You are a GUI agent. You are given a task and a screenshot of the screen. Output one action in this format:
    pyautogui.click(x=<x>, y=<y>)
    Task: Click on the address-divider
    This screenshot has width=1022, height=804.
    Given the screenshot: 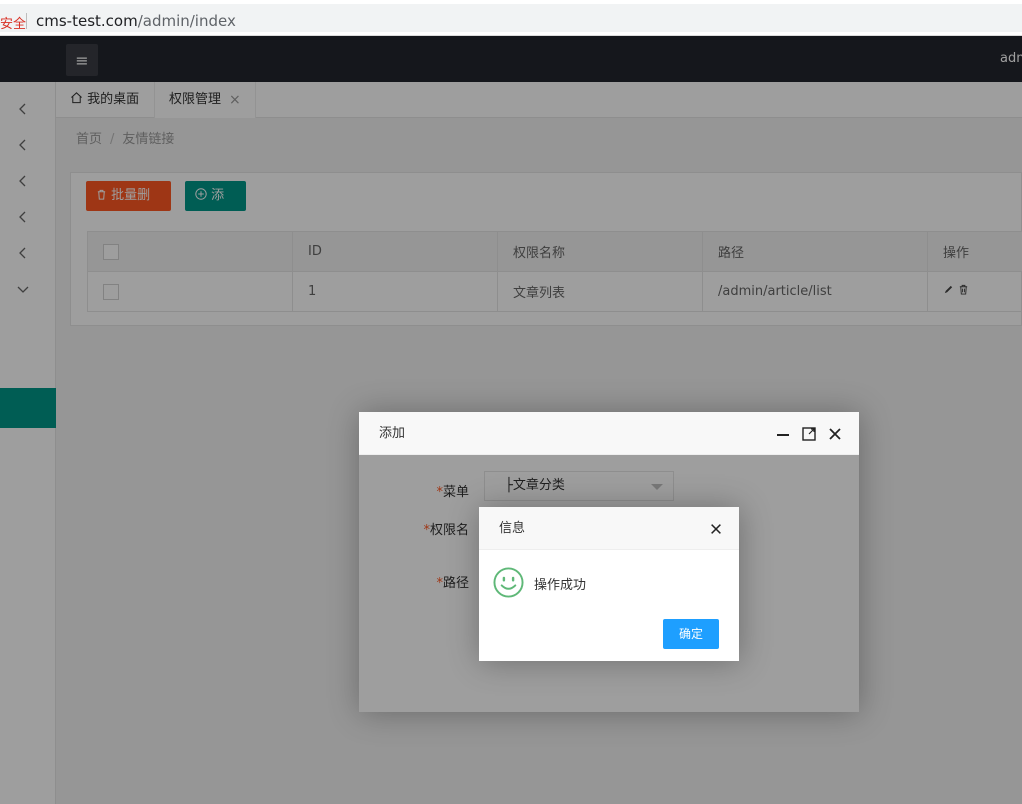 What is the action you would take?
    pyautogui.click(x=26, y=21)
    